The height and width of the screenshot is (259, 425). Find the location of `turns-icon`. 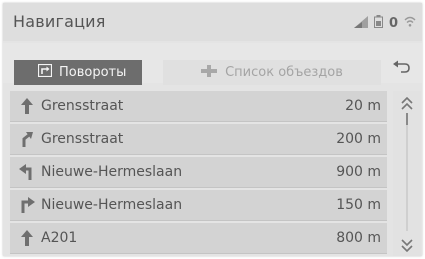

turns-icon is located at coordinates (45, 72).